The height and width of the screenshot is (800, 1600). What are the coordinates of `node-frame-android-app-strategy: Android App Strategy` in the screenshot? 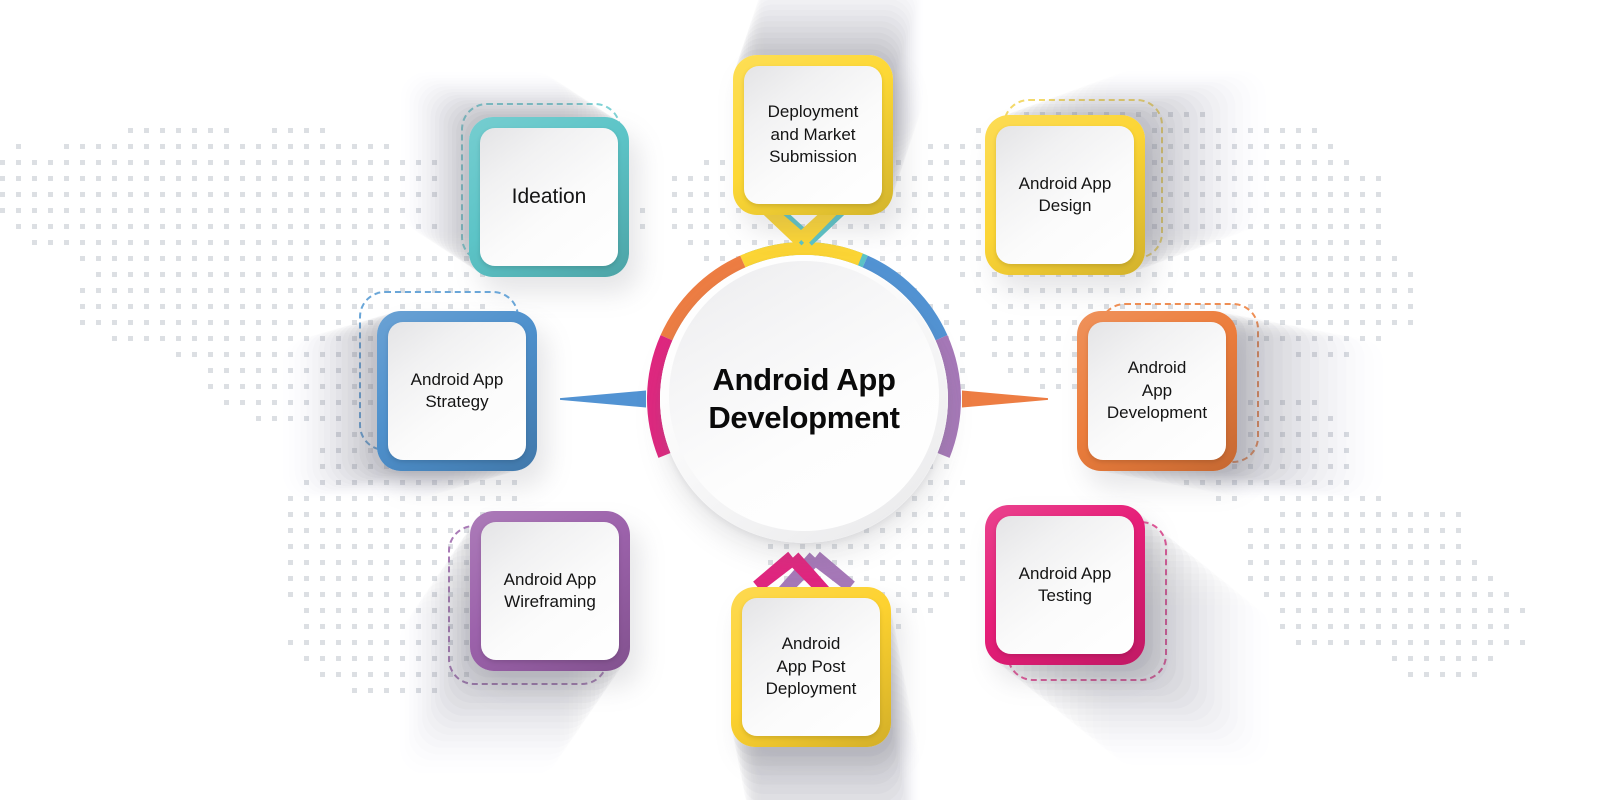 It's located at (457, 391).